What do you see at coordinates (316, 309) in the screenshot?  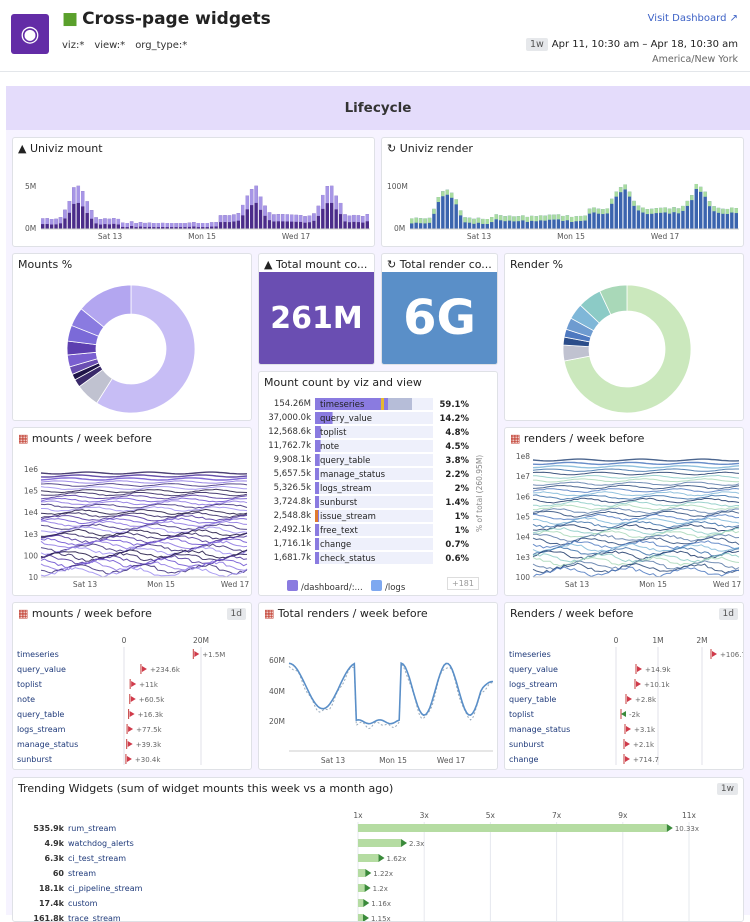 I see `widget-total-mount: ▲ Total mount co... 261M` at bounding box center [316, 309].